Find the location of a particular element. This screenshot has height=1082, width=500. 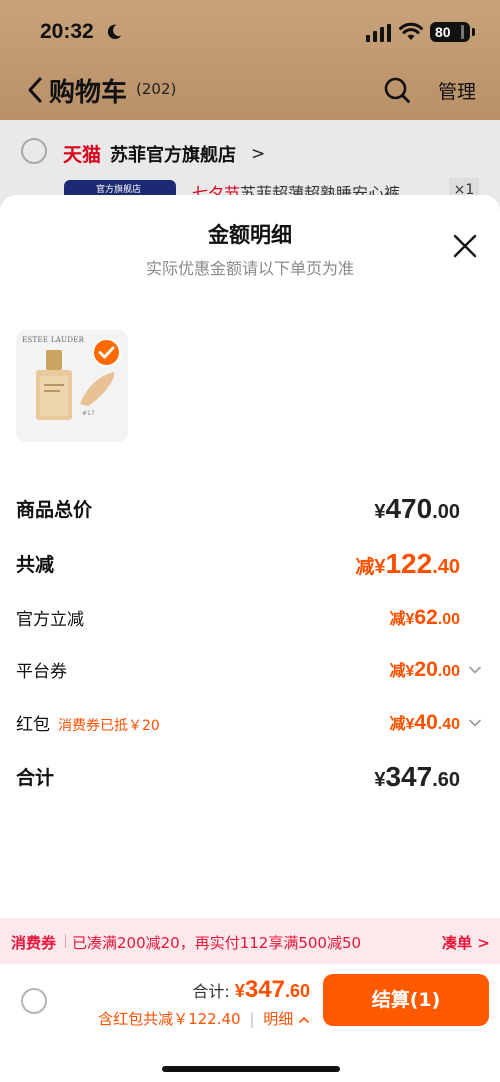

manage-button: 管理 is located at coordinates (457, 90).